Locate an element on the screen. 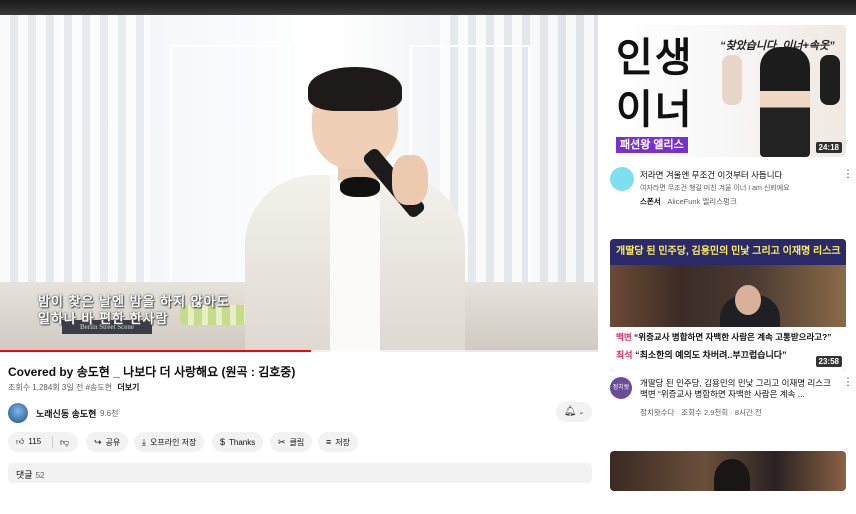  thumb-face is located at coordinates (748, 300).